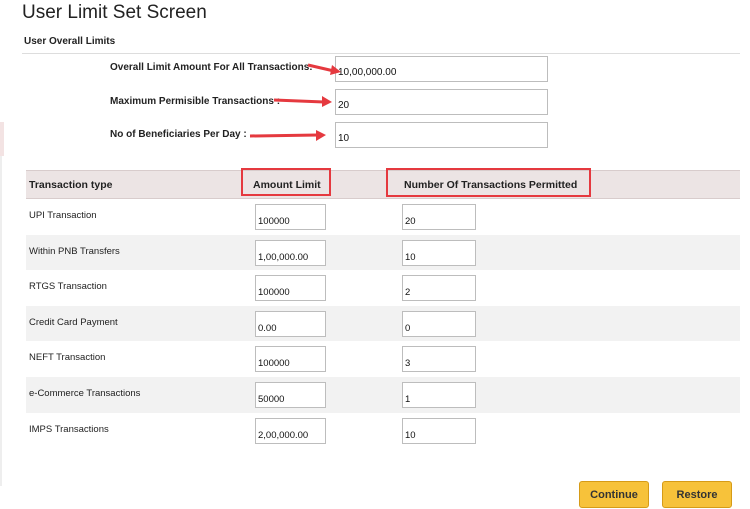 This screenshot has height=509, width=750. Describe the element at coordinates (383, 323) in the screenshot. I see `table-row: Credit Card Payment 0.00 0` at that location.